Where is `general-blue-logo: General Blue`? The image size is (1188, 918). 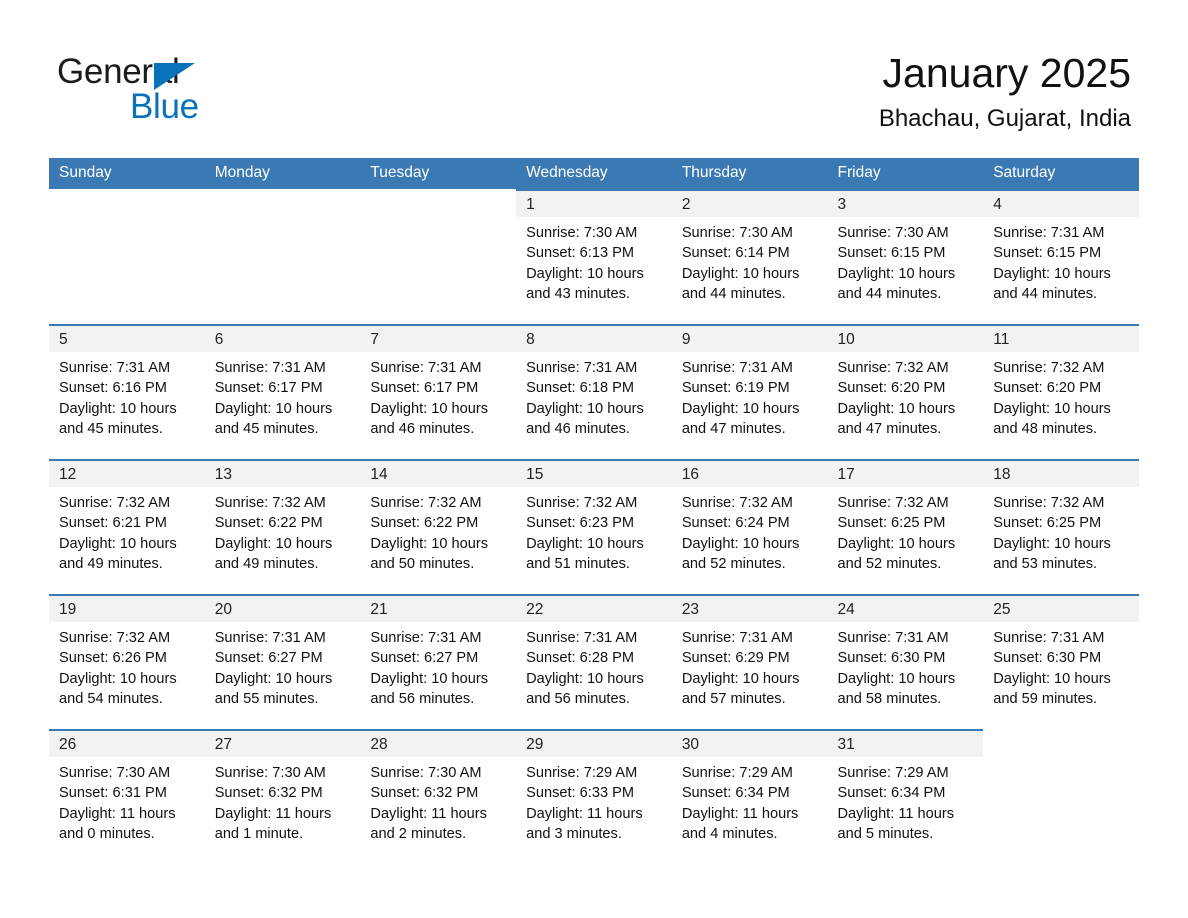 general-blue-logo: General Blue is located at coordinates (187, 90).